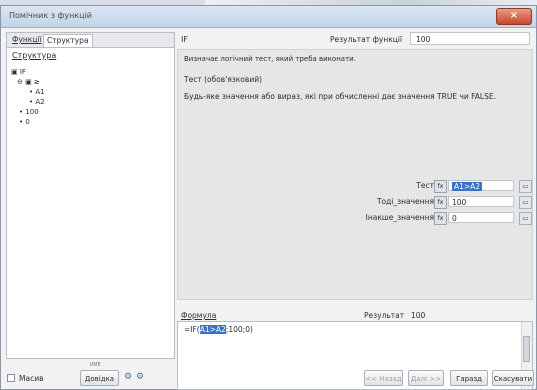 This screenshot has height=390, width=537. What do you see at coordinates (469, 378) in the screenshot?
I see `ok-button: Гаразд` at bounding box center [469, 378].